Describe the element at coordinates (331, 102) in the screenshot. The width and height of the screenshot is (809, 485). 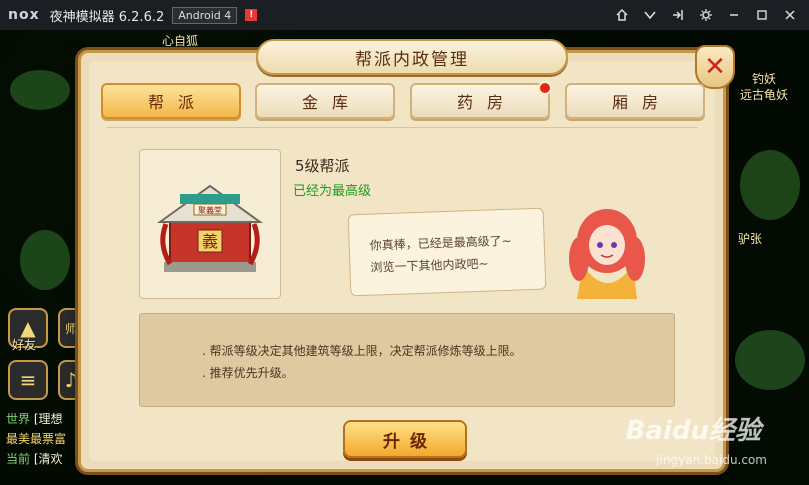
I see `tab-label: 金库` at that location.